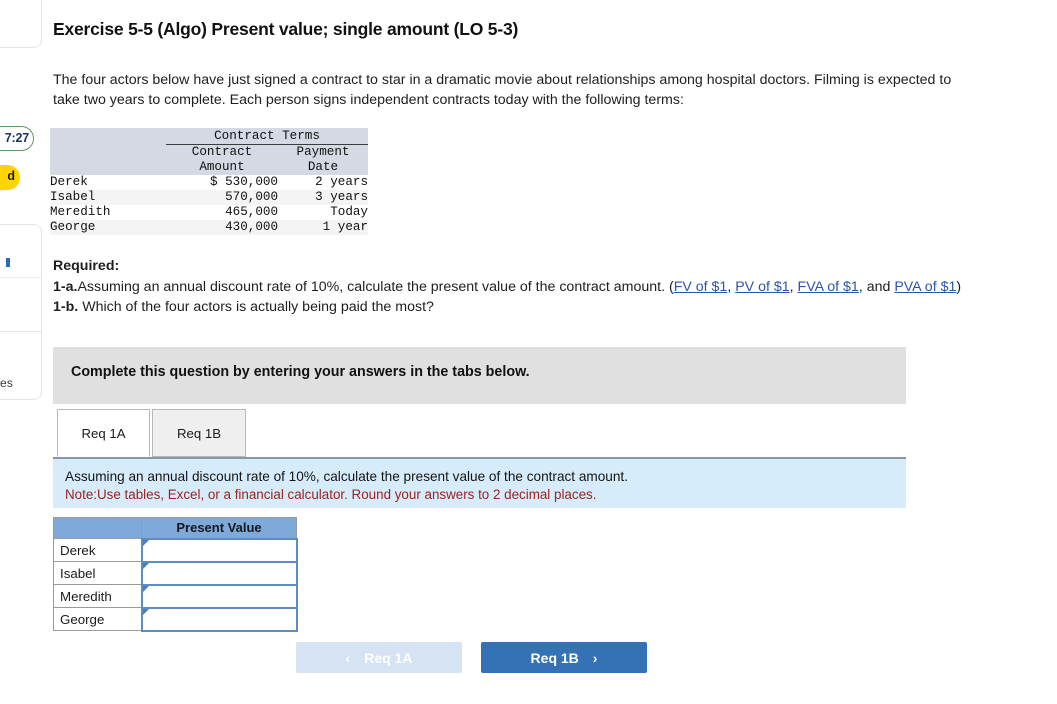 This screenshot has width=1057, height=704. I want to click on contract-subheader-row-2: Amount Date, so click(209, 167).